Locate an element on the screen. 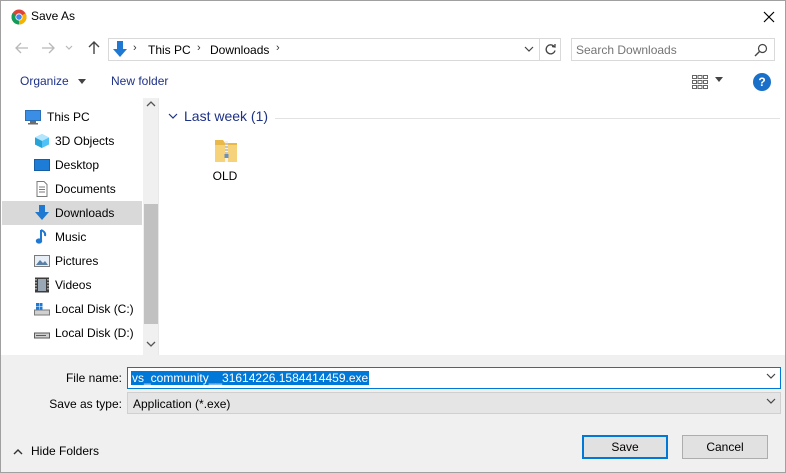 This screenshot has width=786, height=473. nav-item-label: Local Disk (C:) is located at coordinates (94, 309).